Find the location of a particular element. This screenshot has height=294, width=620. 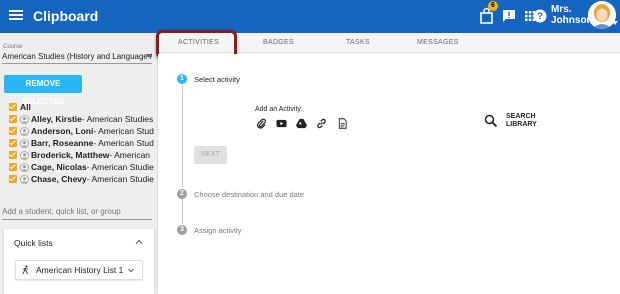

quick-lists-title: Quick lists is located at coordinates (33, 243).